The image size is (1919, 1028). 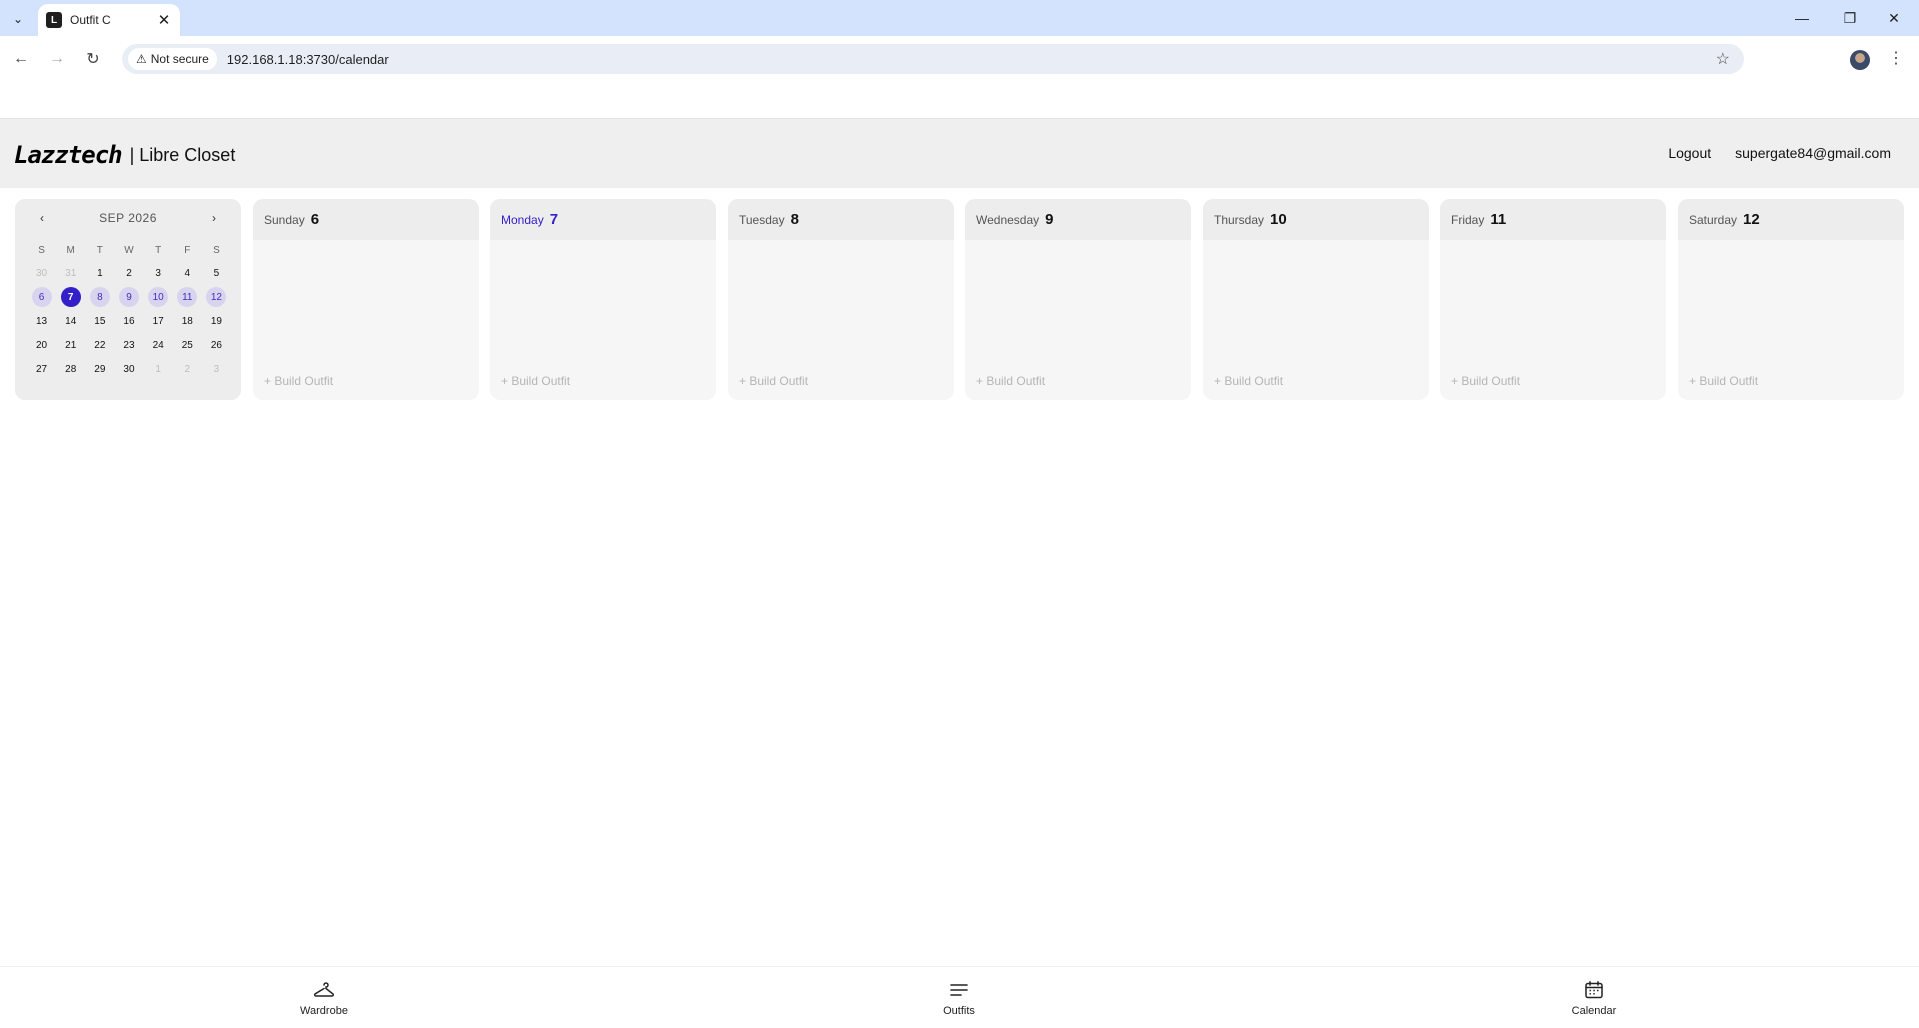 What do you see at coordinates (959, 18) in the screenshot?
I see `browser-tabstrip: ⌄ L Outfit C ✕ — ❐ ✕` at bounding box center [959, 18].